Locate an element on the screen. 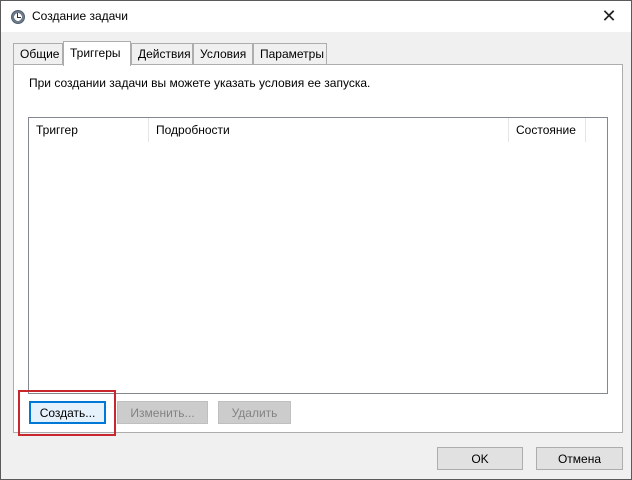  triggers-list-header: Триггер Подробности Состояние is located at coordinates (318, 130).